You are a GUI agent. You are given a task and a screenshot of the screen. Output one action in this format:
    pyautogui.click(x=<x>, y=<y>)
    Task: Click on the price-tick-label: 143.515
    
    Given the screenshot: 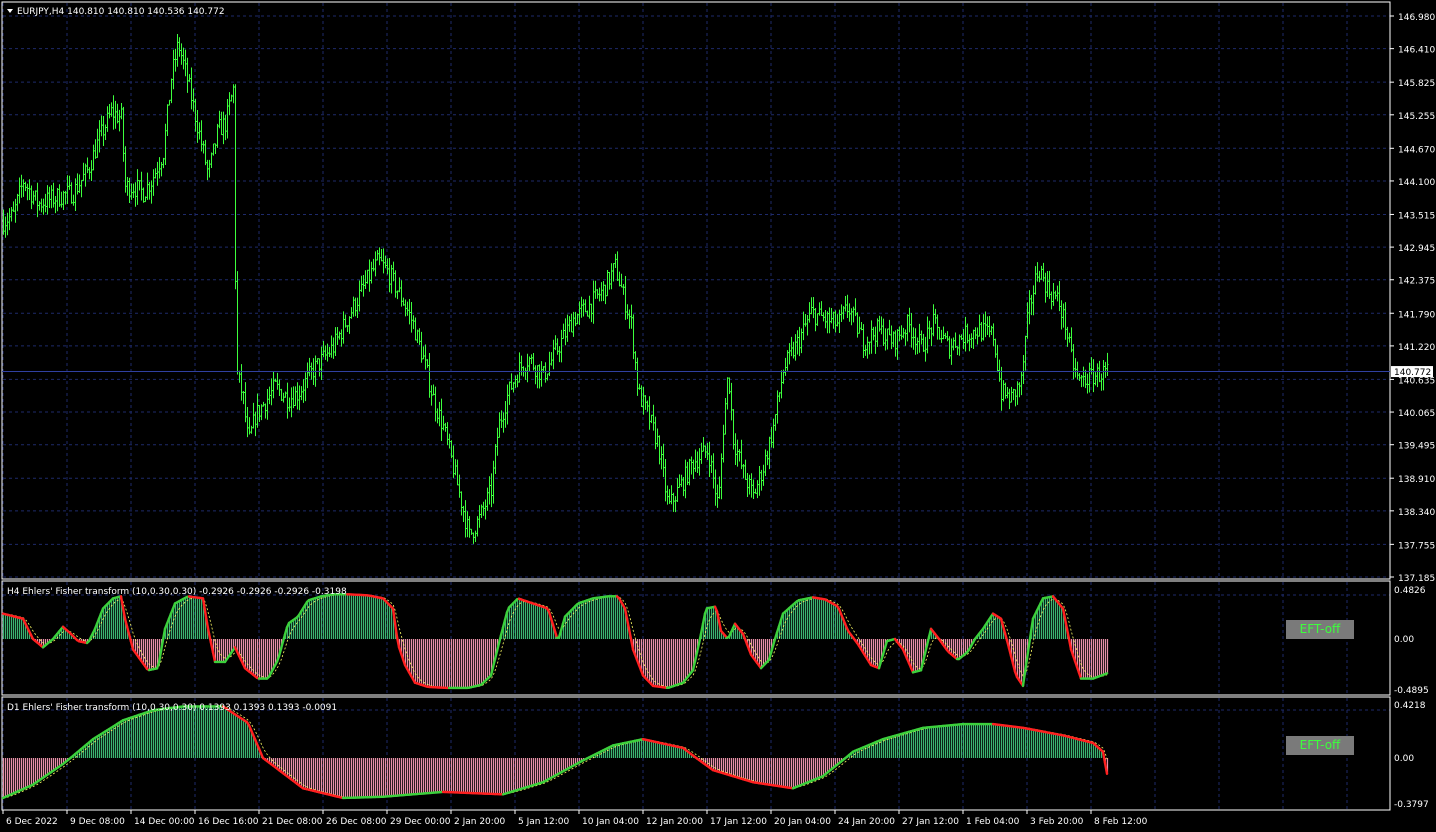 What is the action you would take?
    pyautogui.click(x=1416, y=216)
    